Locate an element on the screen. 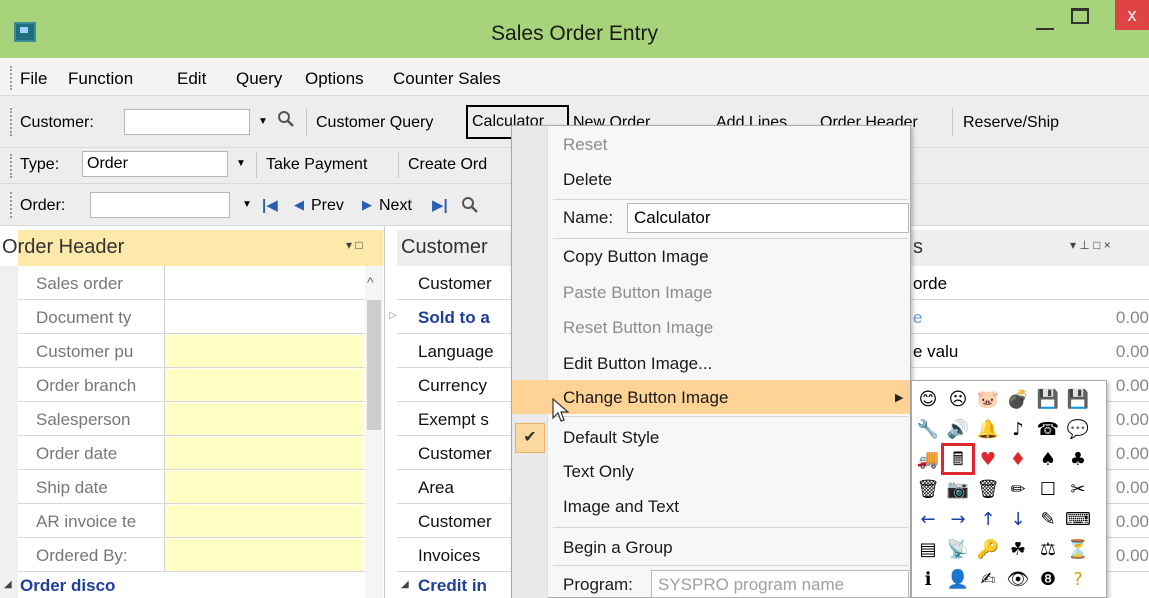 The height and width of the screenshot is (598, 1149). palette-image-icon: ✏ is located at coordinates (1018, 490).